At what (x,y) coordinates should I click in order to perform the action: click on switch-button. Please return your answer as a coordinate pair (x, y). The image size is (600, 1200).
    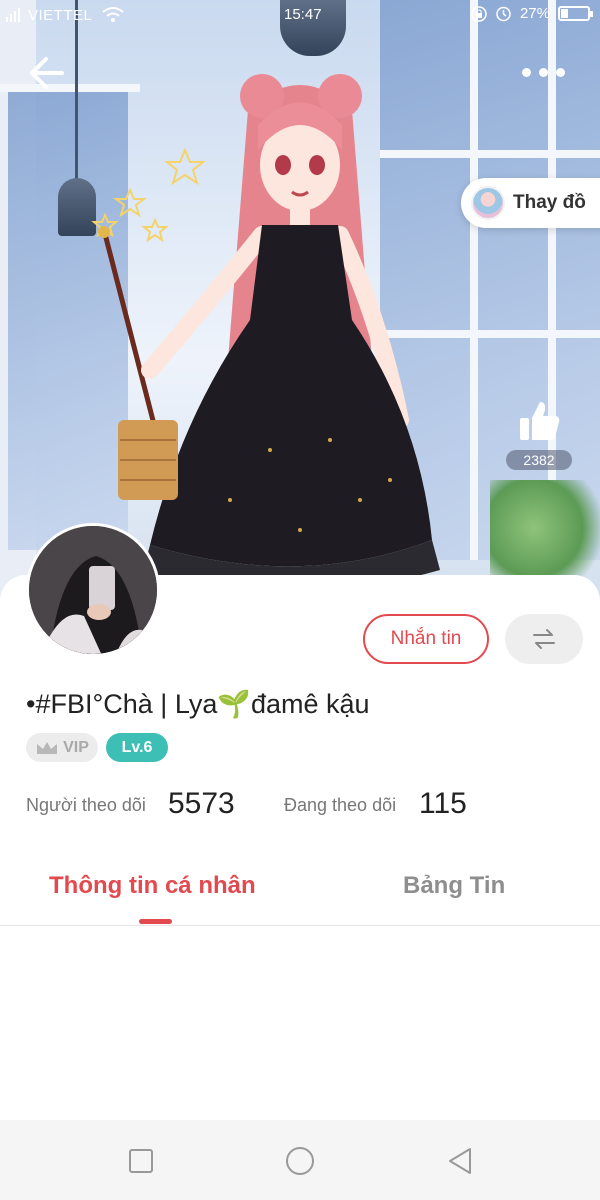
    Looking at the image, I should click on (544, 639).